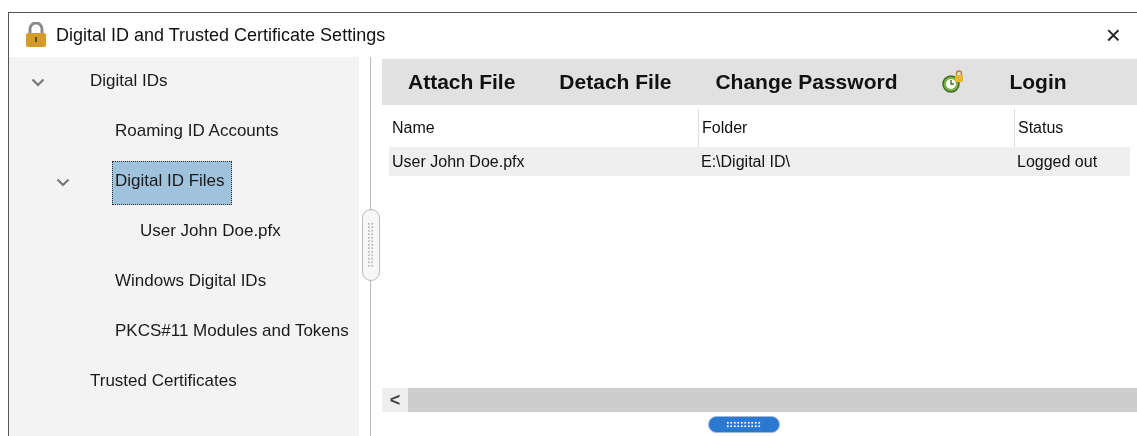 The image size is (1137, 436). Describe the element at coordinates (1038, 82) in the screenshot. I see `toolbar-button: Login` at that location.